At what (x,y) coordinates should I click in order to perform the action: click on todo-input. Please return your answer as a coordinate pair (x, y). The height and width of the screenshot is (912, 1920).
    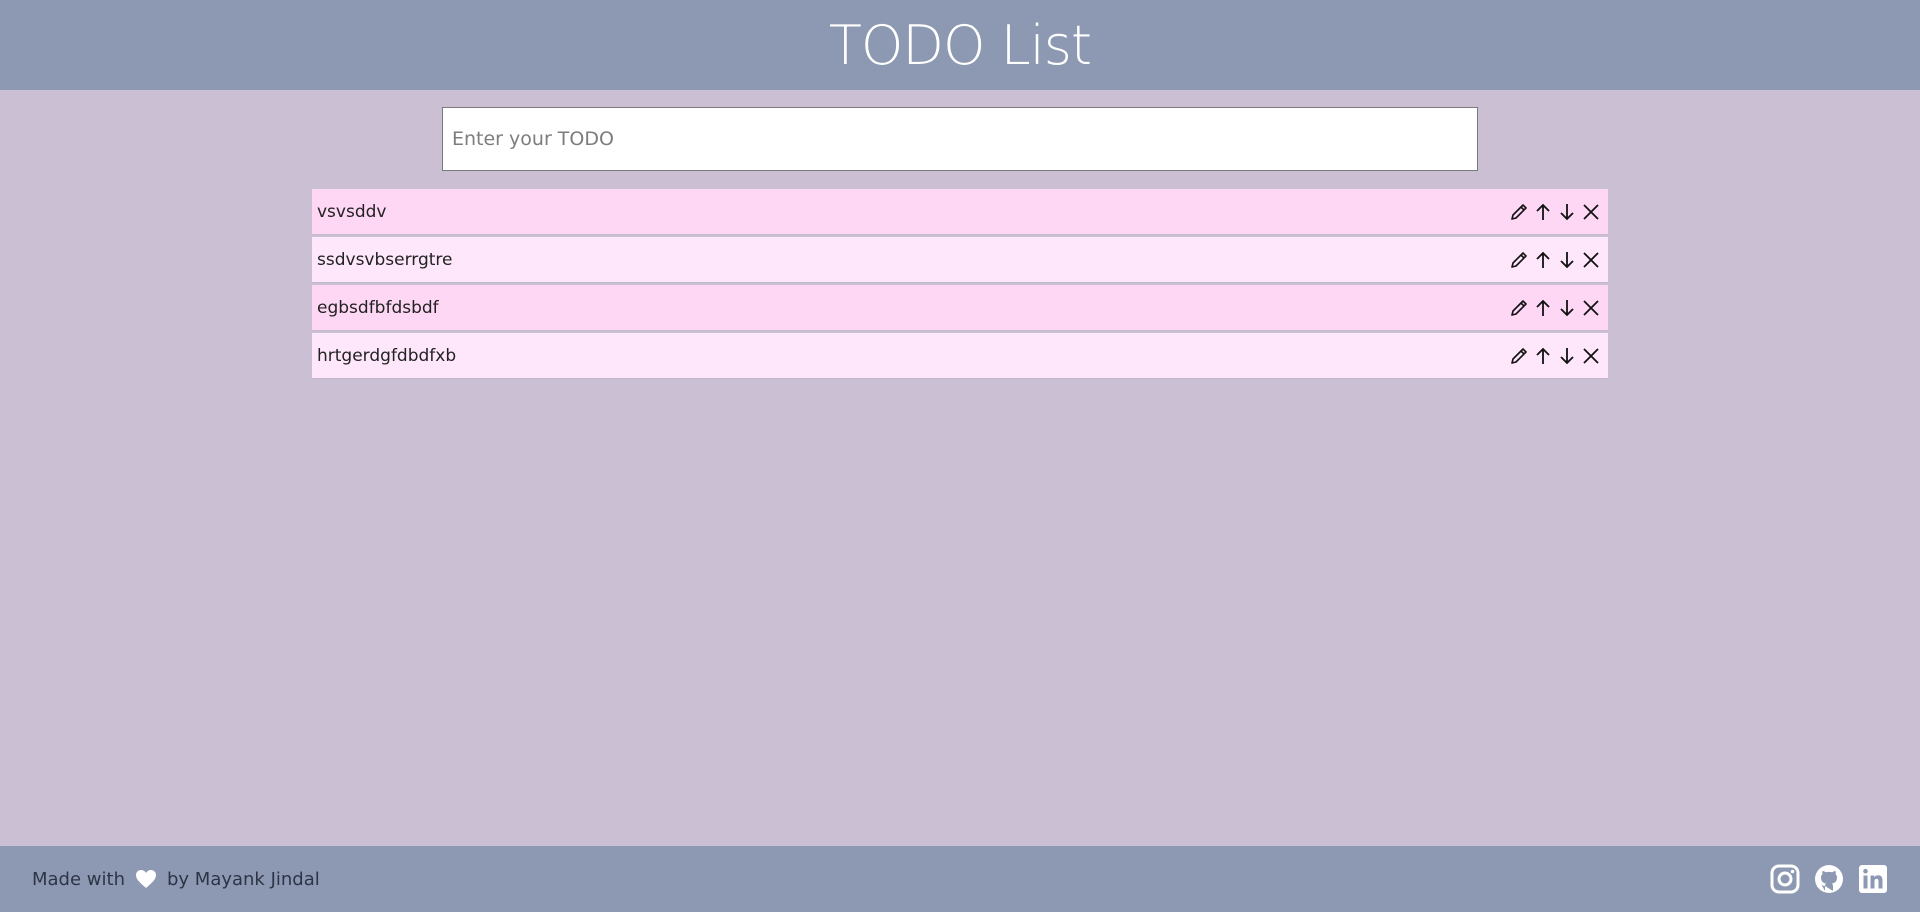
    Looking at the image, I should click on (960, 139).